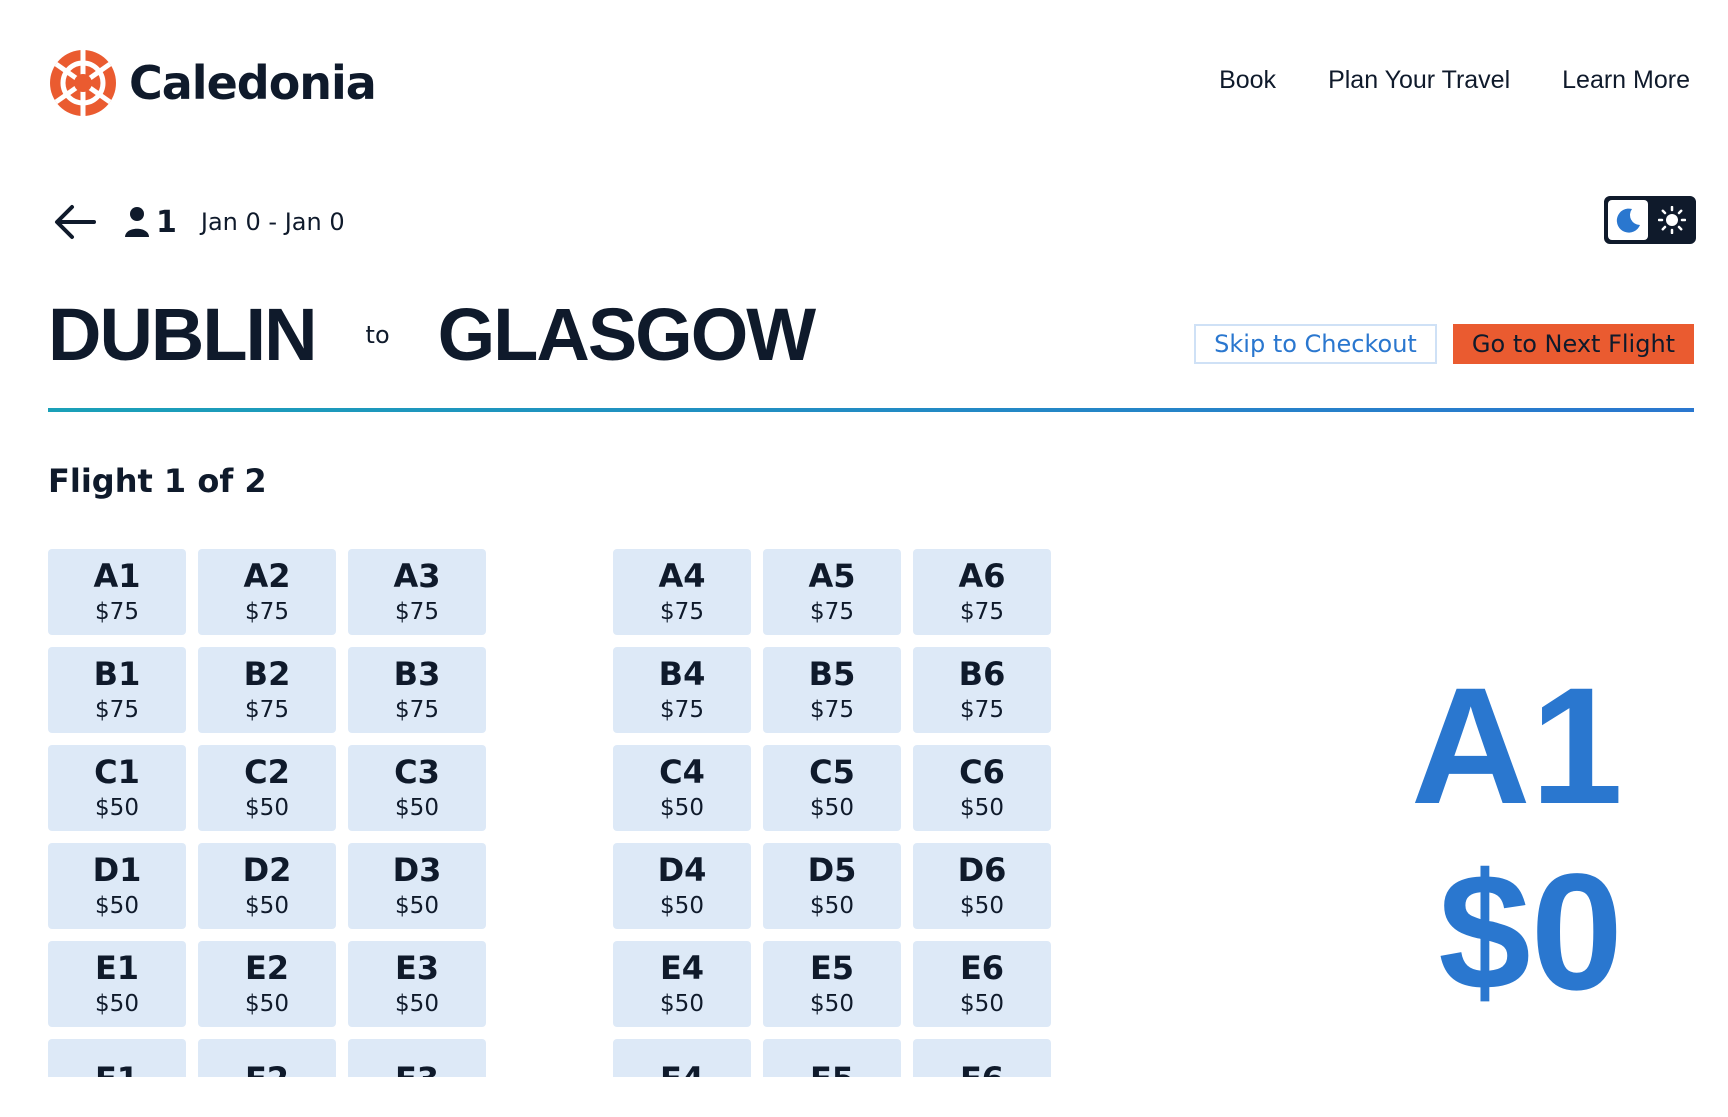  I want to click on seat-c2: C2 $50, so click(267, 788).